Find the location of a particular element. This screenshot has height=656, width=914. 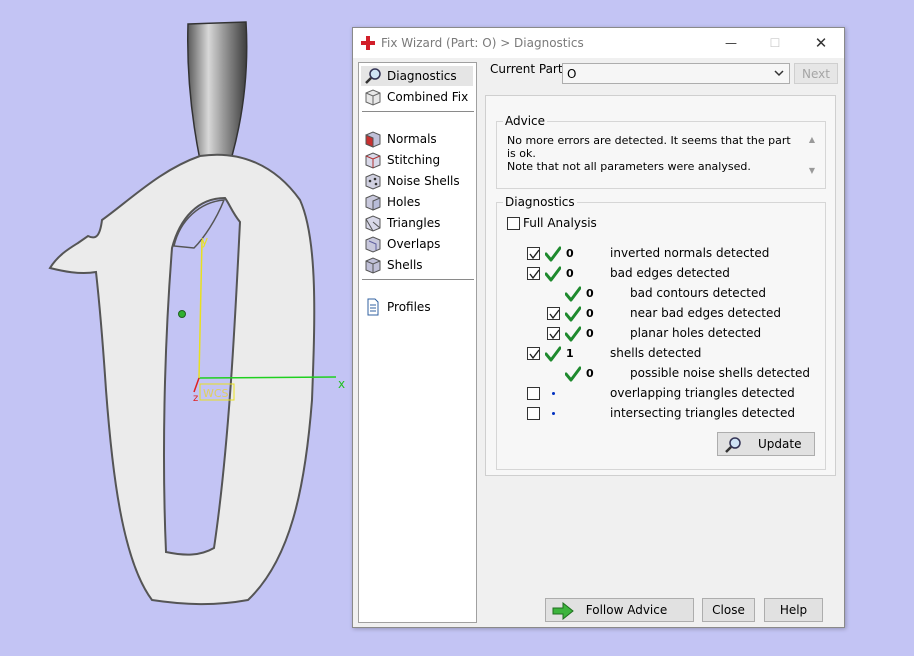

sidebar-item-label: Profiles is located at coordinates (409, 307).